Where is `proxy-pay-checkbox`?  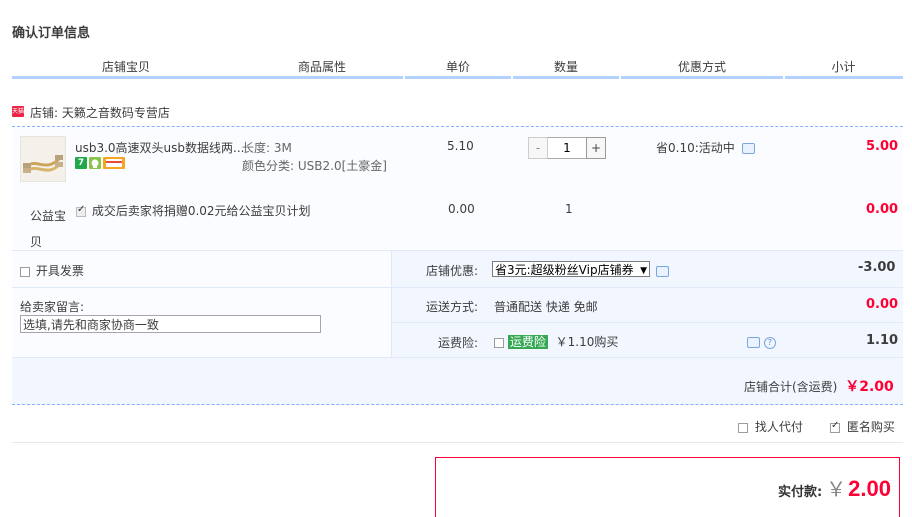
proxy-pay-checkbox is located at coordinates (743, 427).